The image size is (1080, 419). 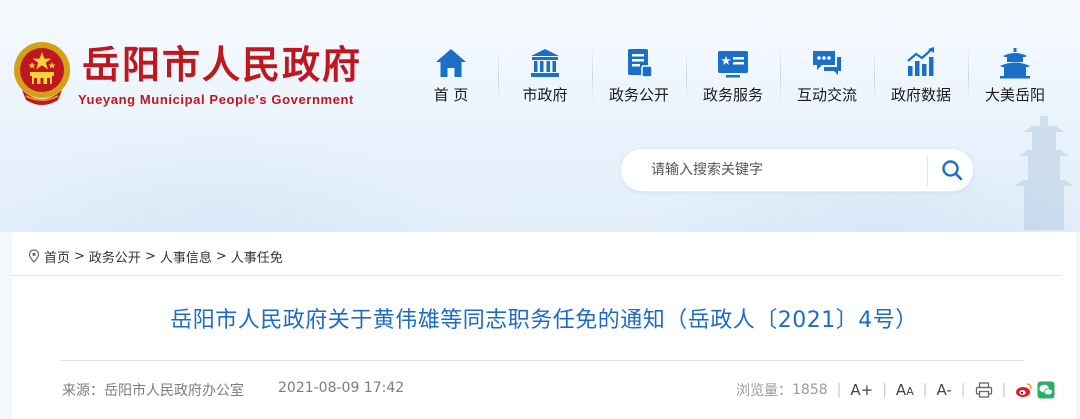 I want to click on nav-label: 大美岳阳, so click(x=1014, y=95).